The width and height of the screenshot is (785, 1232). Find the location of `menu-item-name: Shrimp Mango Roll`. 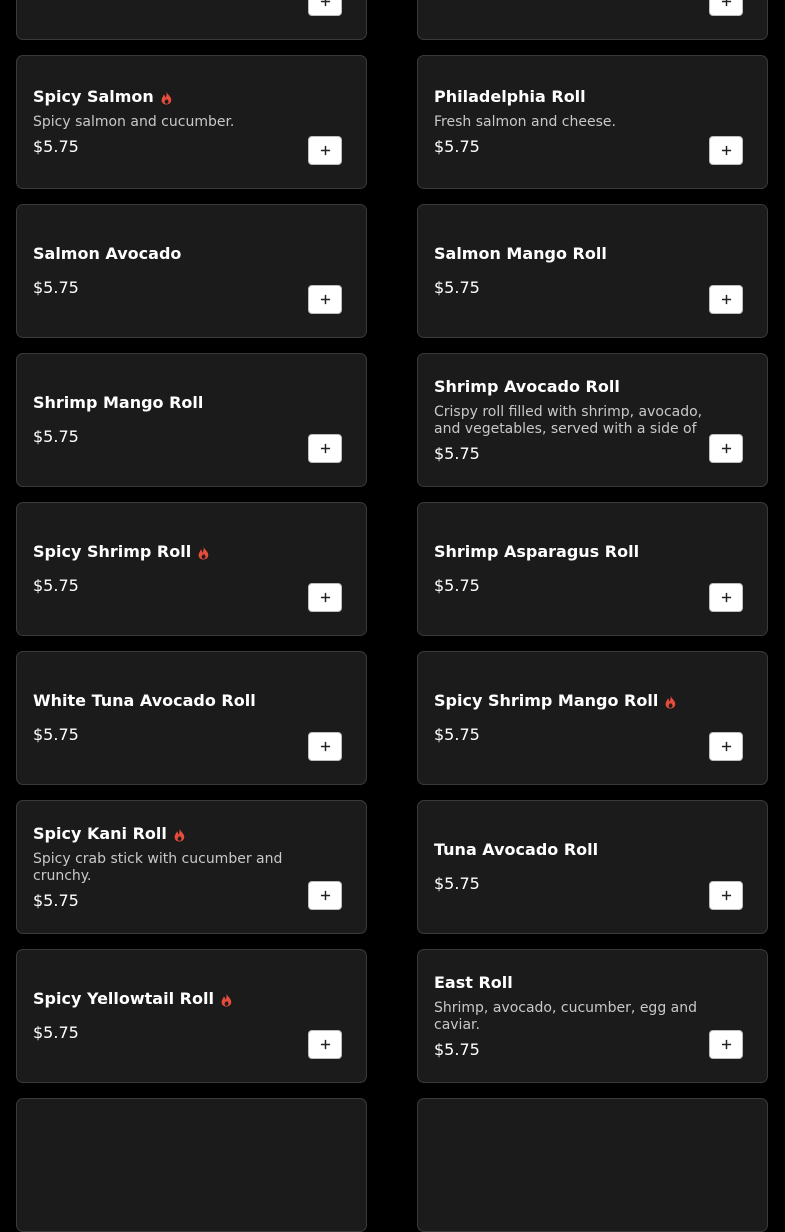

menu-item-name: Shrimp Mango Roll is located at coordinates (118, 402).